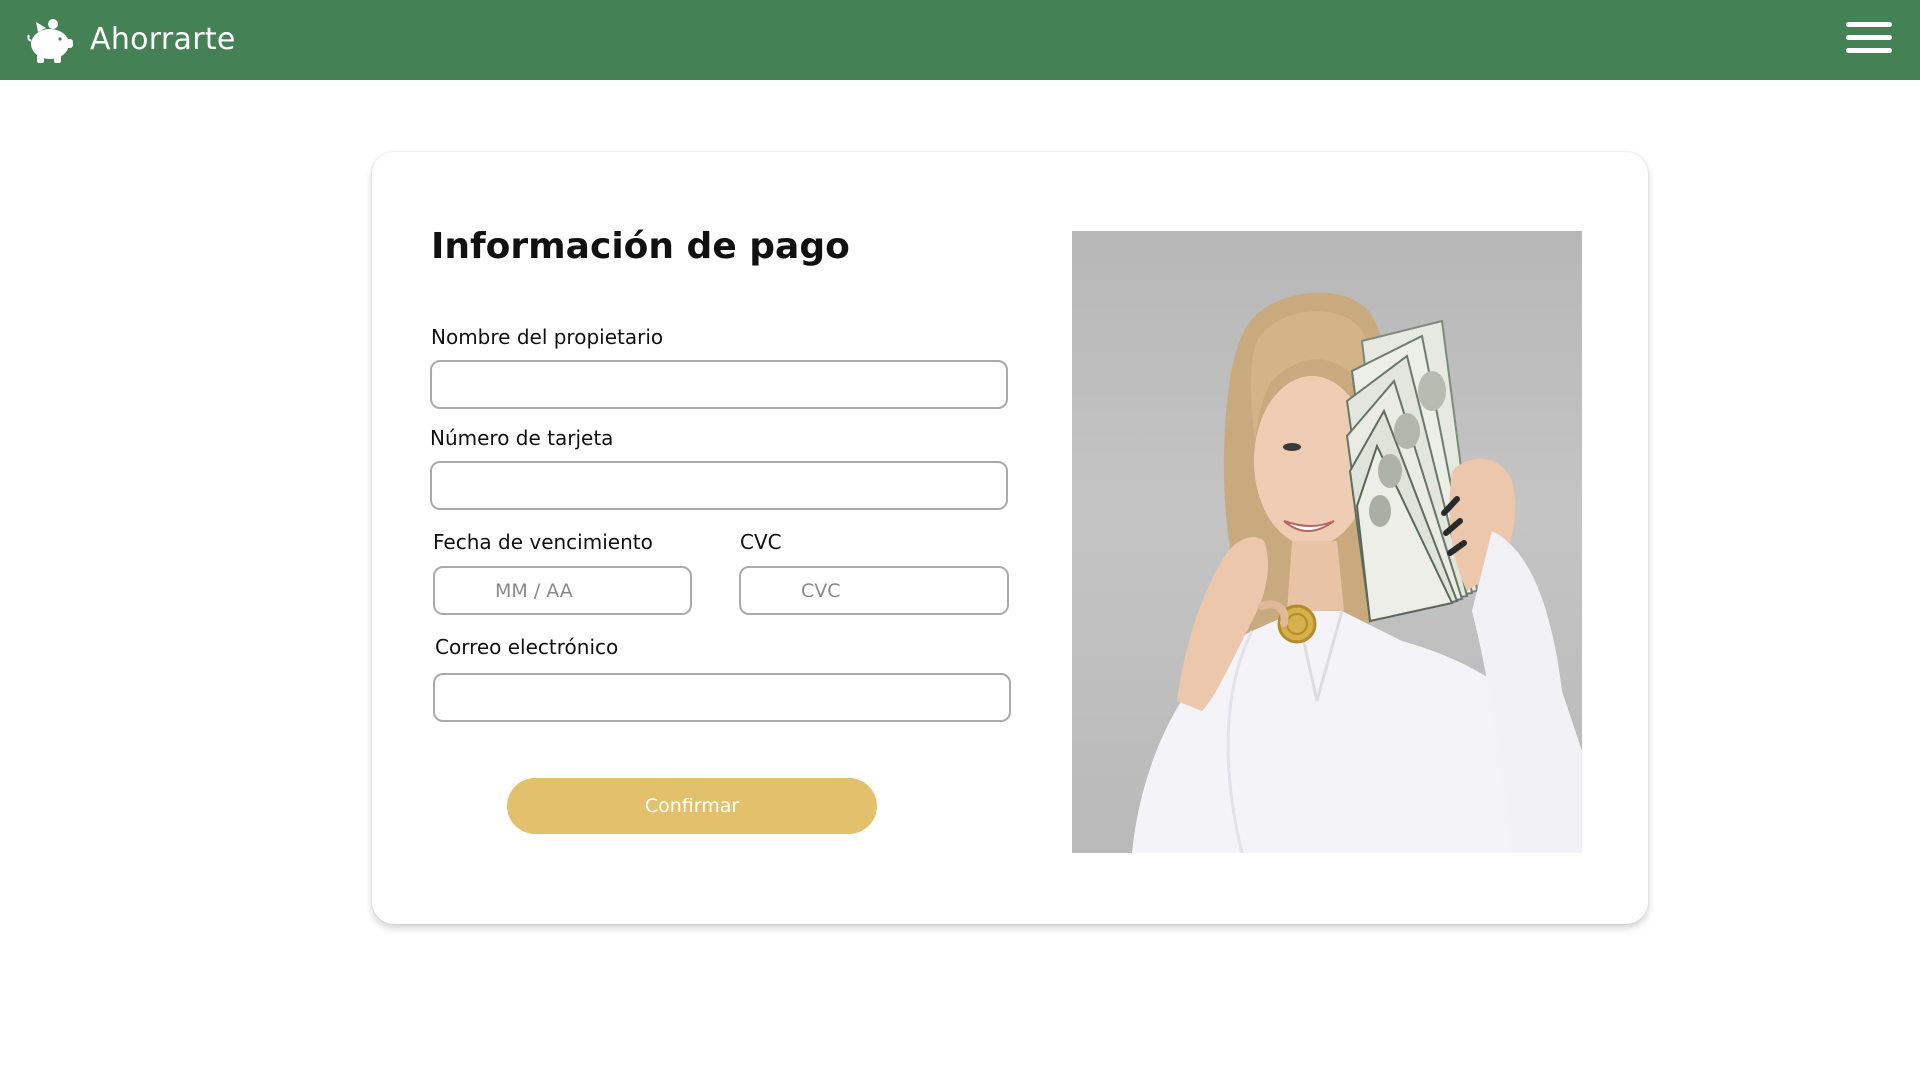 The image size is (1920, 1080). I want to click on page-title: Información de pago, so click(640, 246).